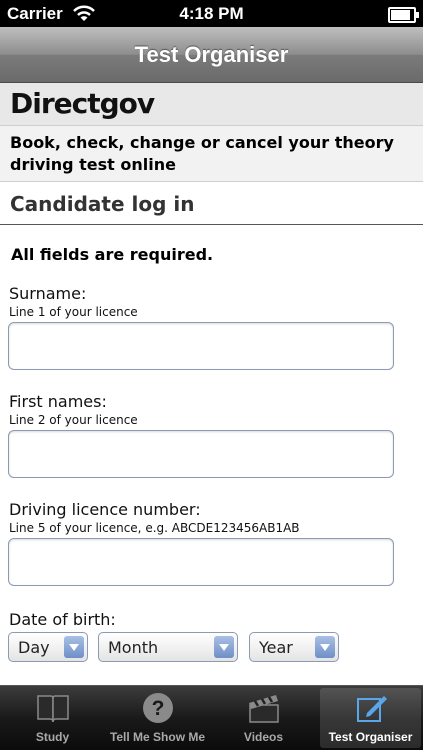  I want to click on first-names-input, so click(201, 454).